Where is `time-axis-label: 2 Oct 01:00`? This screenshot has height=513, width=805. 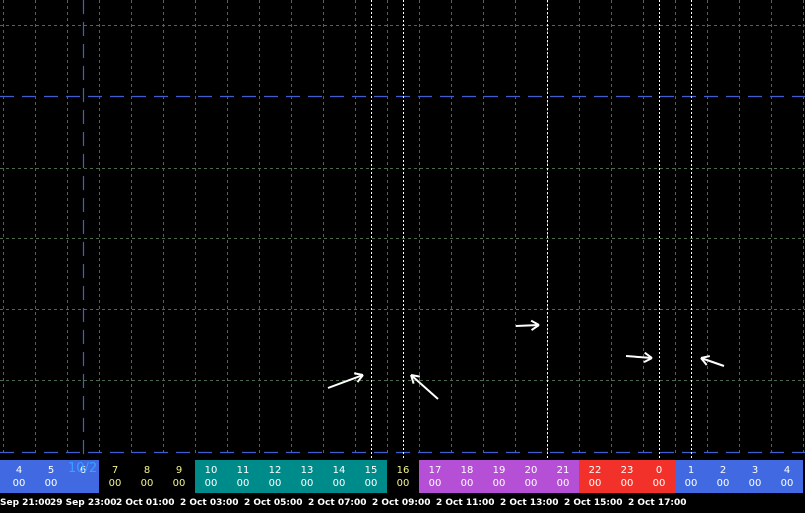 time-axis-label: 2 Oct 01:00 is located at coordinates (145, 503).